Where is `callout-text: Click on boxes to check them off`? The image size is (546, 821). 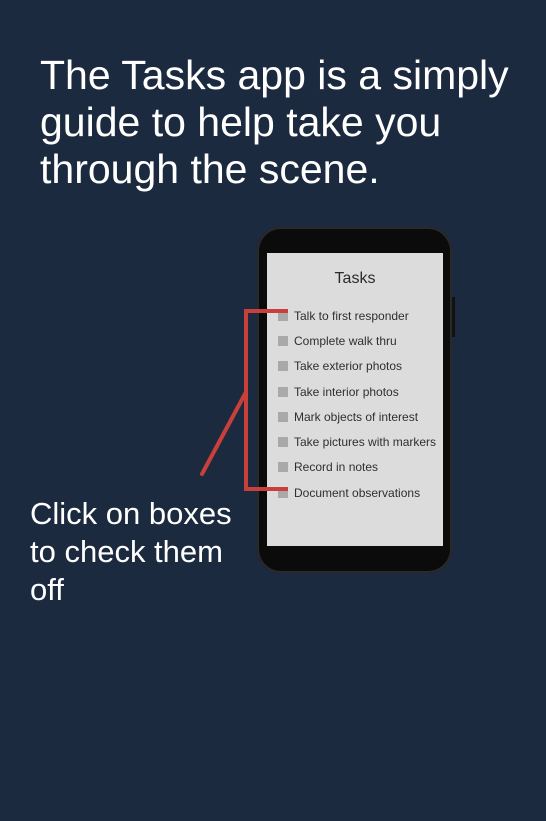 callout-text: Click on boxes to check them off is located at coordinates (131, 551).